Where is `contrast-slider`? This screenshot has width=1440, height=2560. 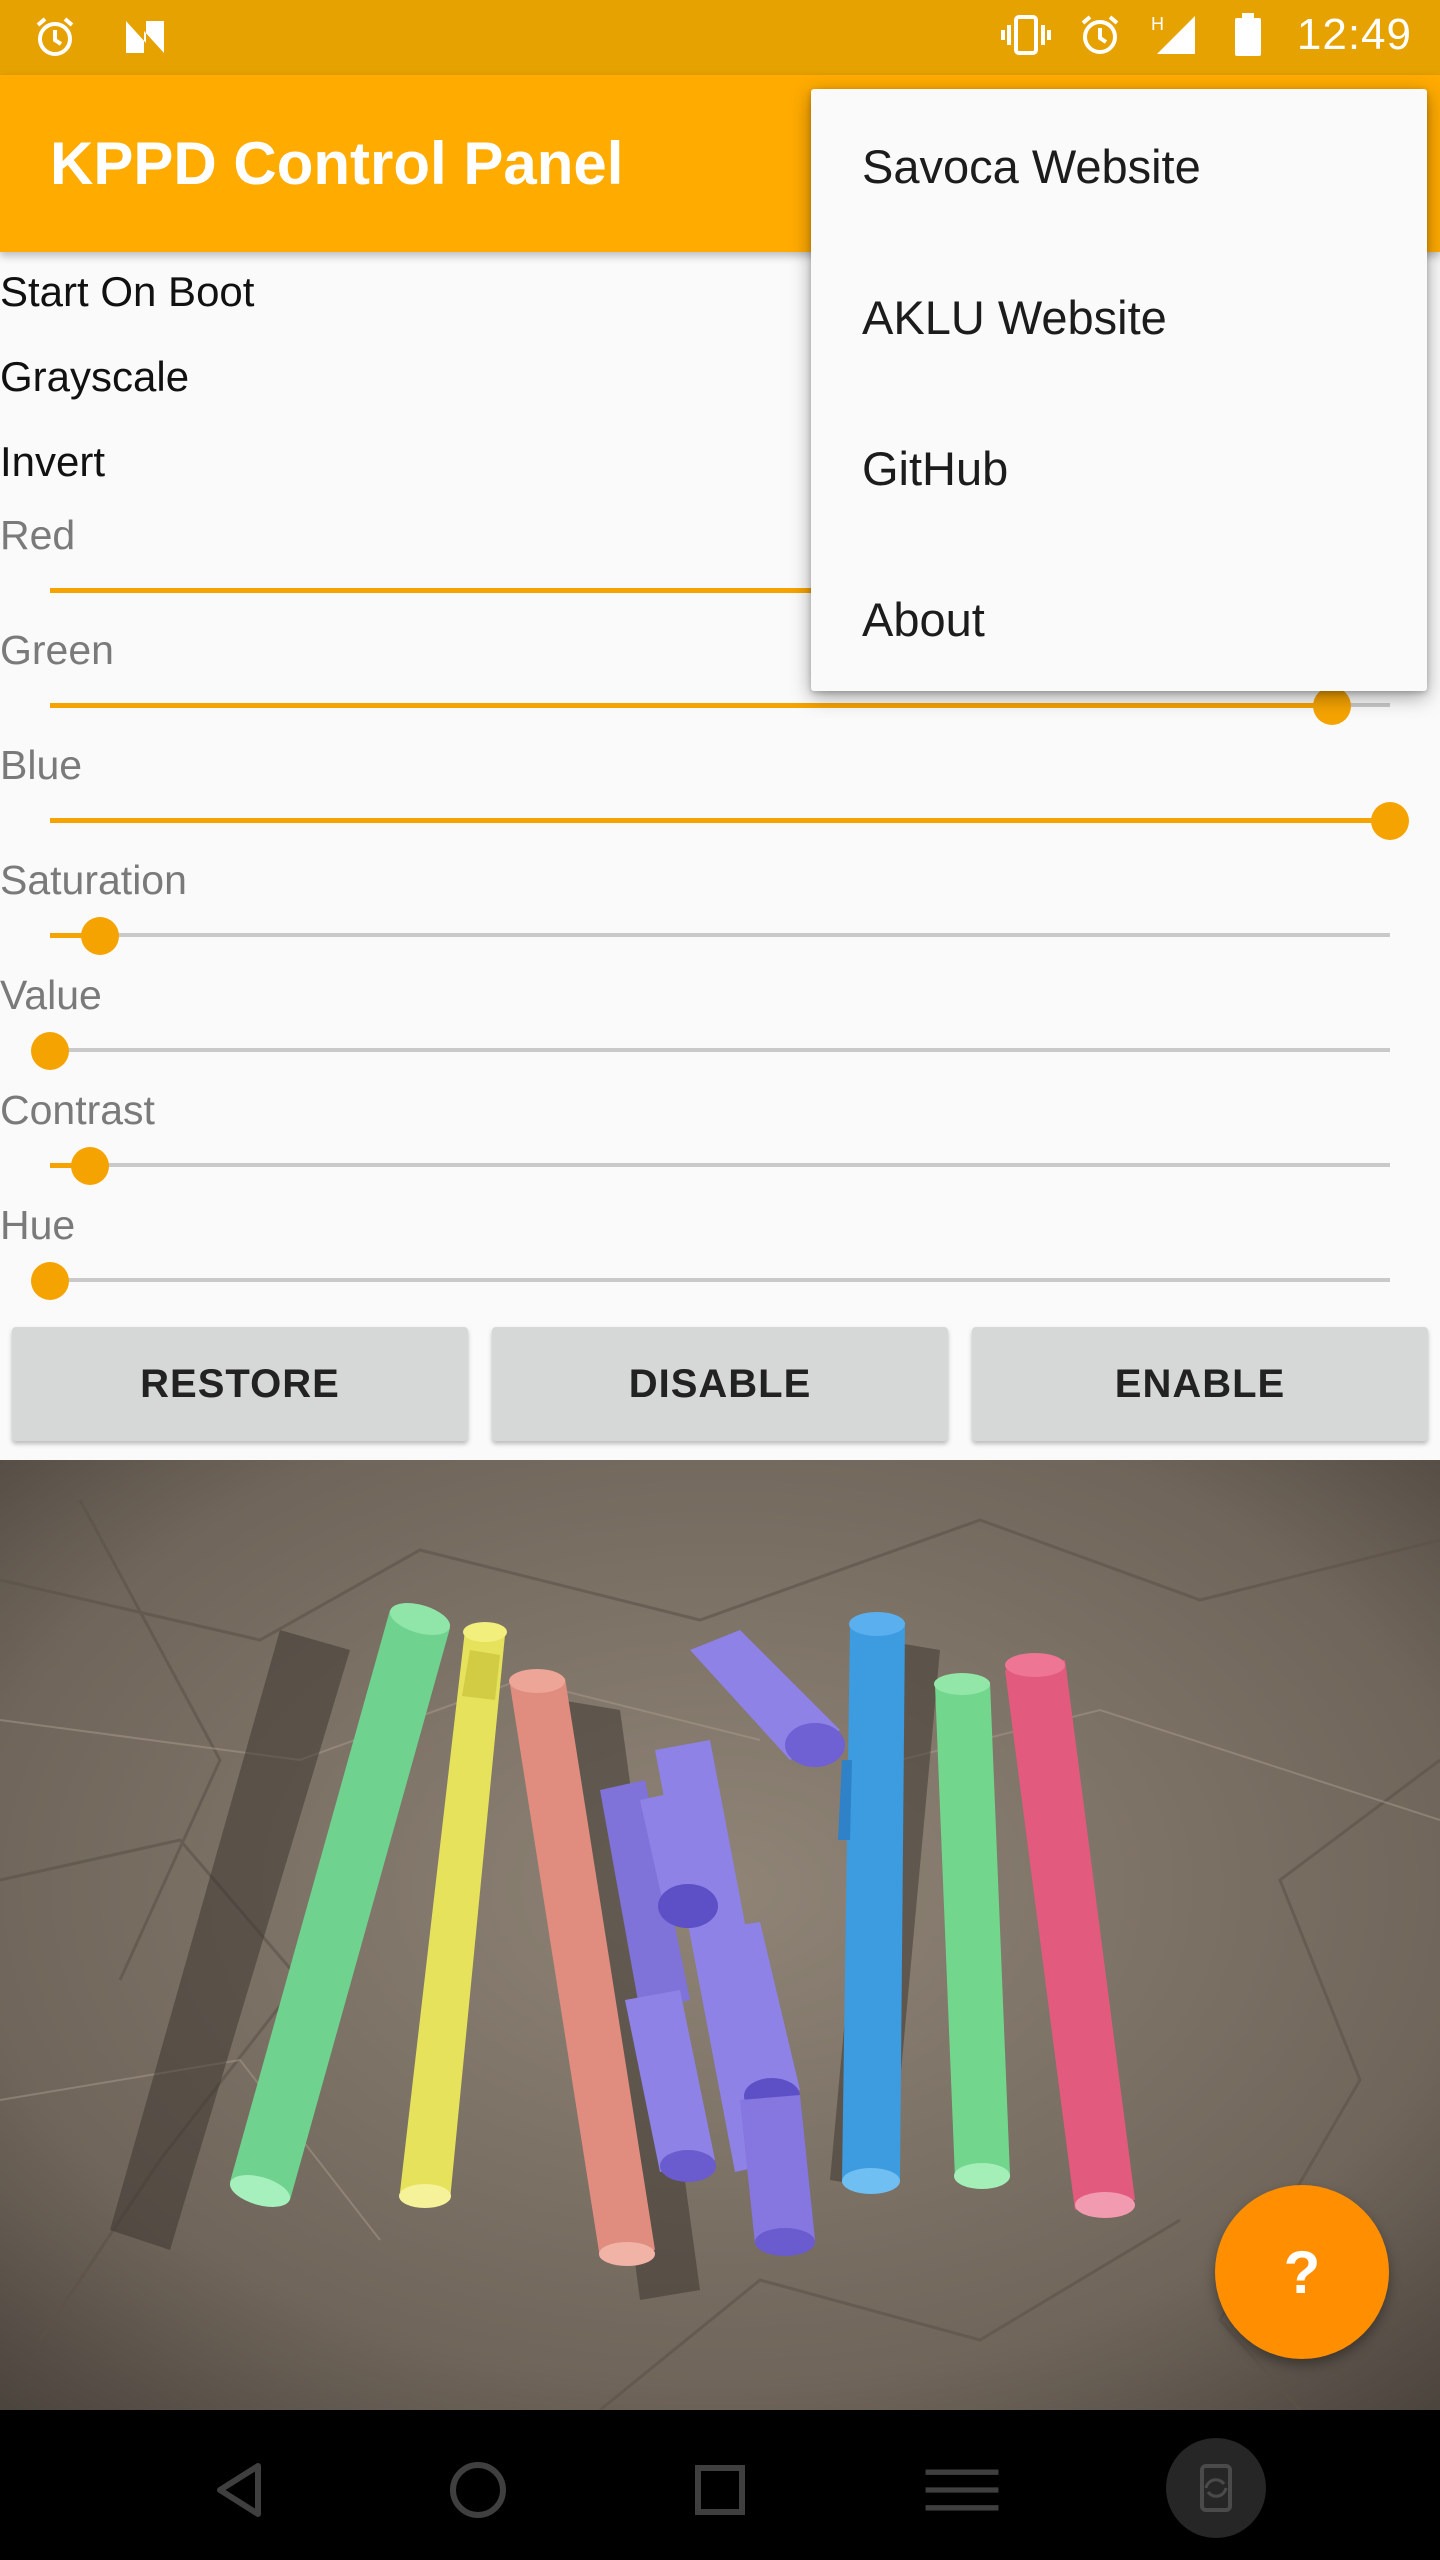 contrast-slider is located at coordinates (720, 1165).